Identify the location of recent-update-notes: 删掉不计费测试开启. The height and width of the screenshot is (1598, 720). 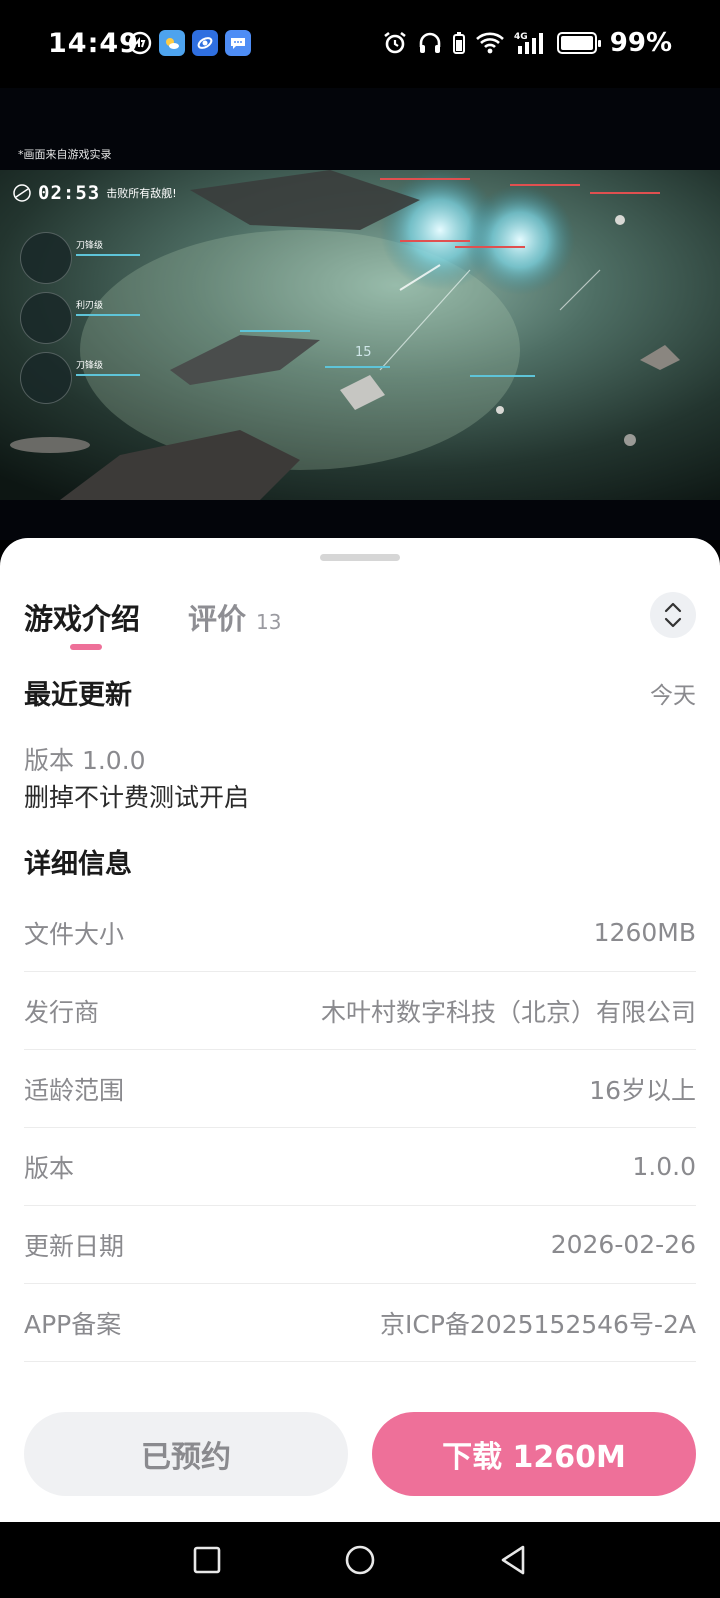
(137, 797).